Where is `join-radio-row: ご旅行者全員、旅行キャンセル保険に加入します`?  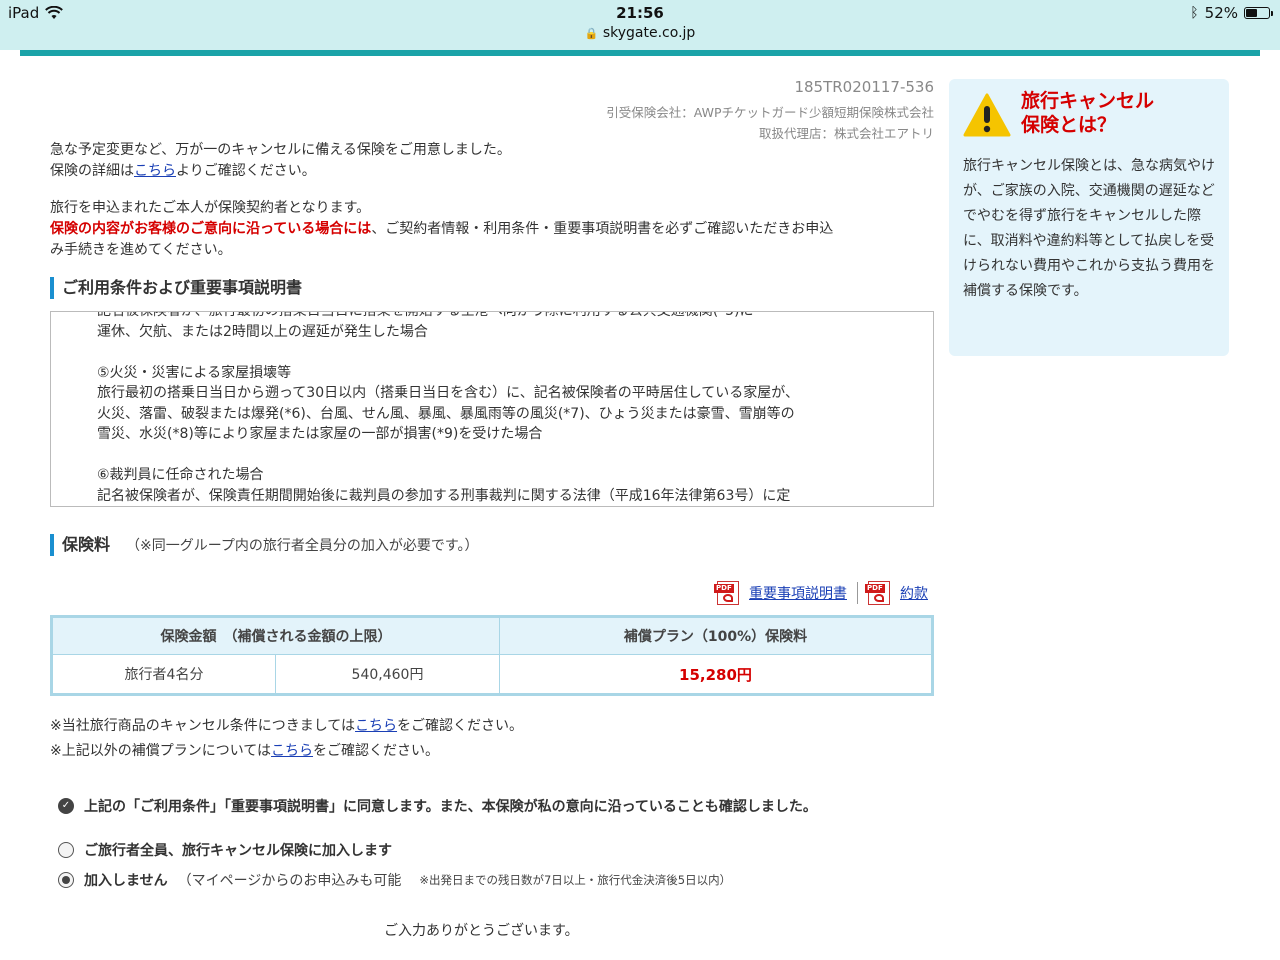 join-radio-row: ご旅行者全員、旅行キャンセル保険に加入します is located at coordinates (225, 850).